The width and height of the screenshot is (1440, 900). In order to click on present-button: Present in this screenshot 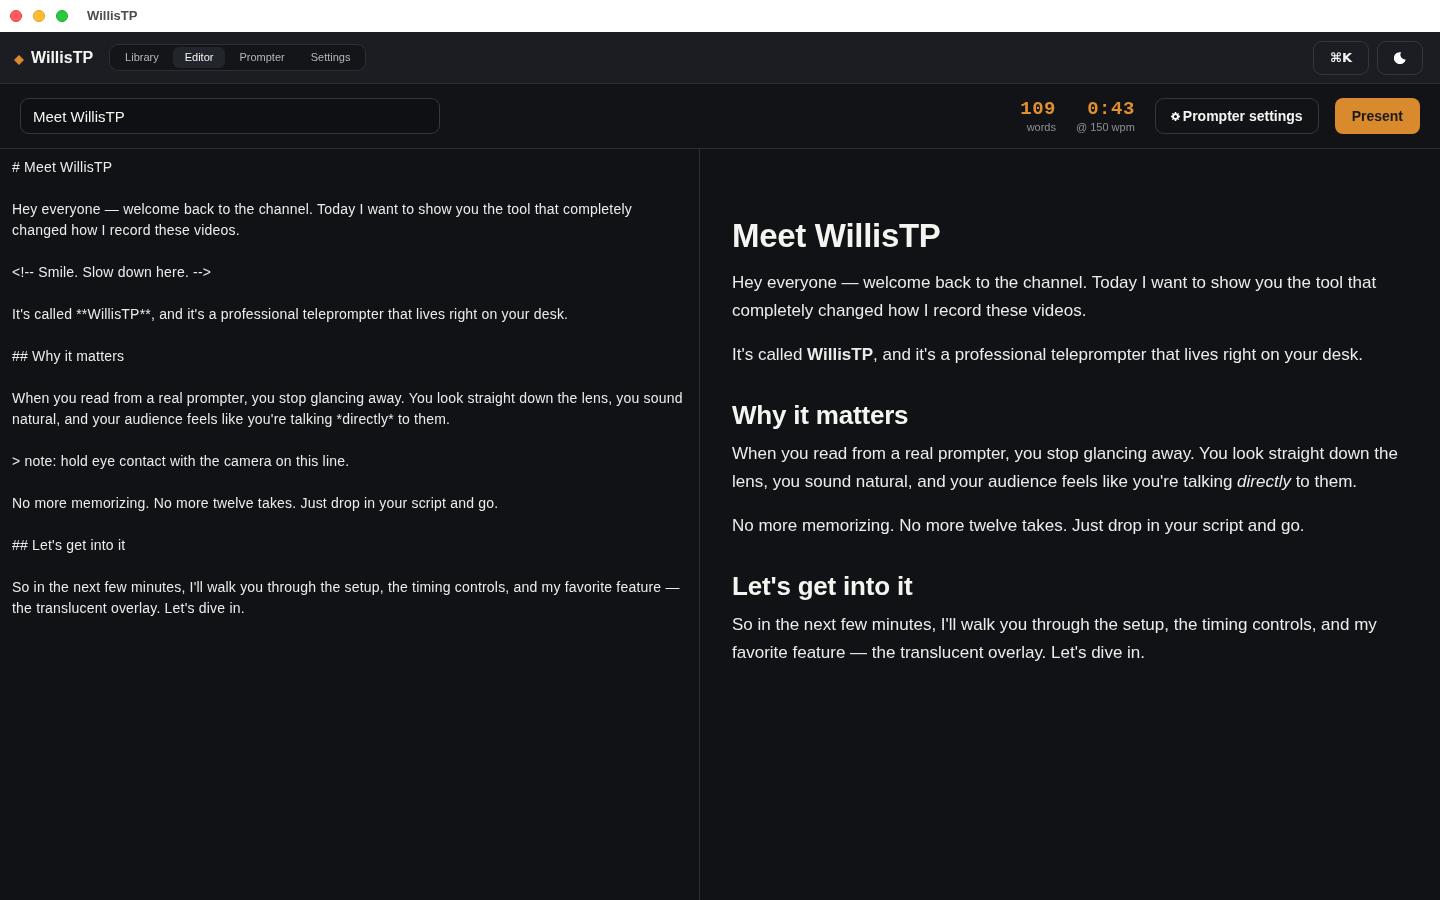, I will do `click(1377, 116)`.